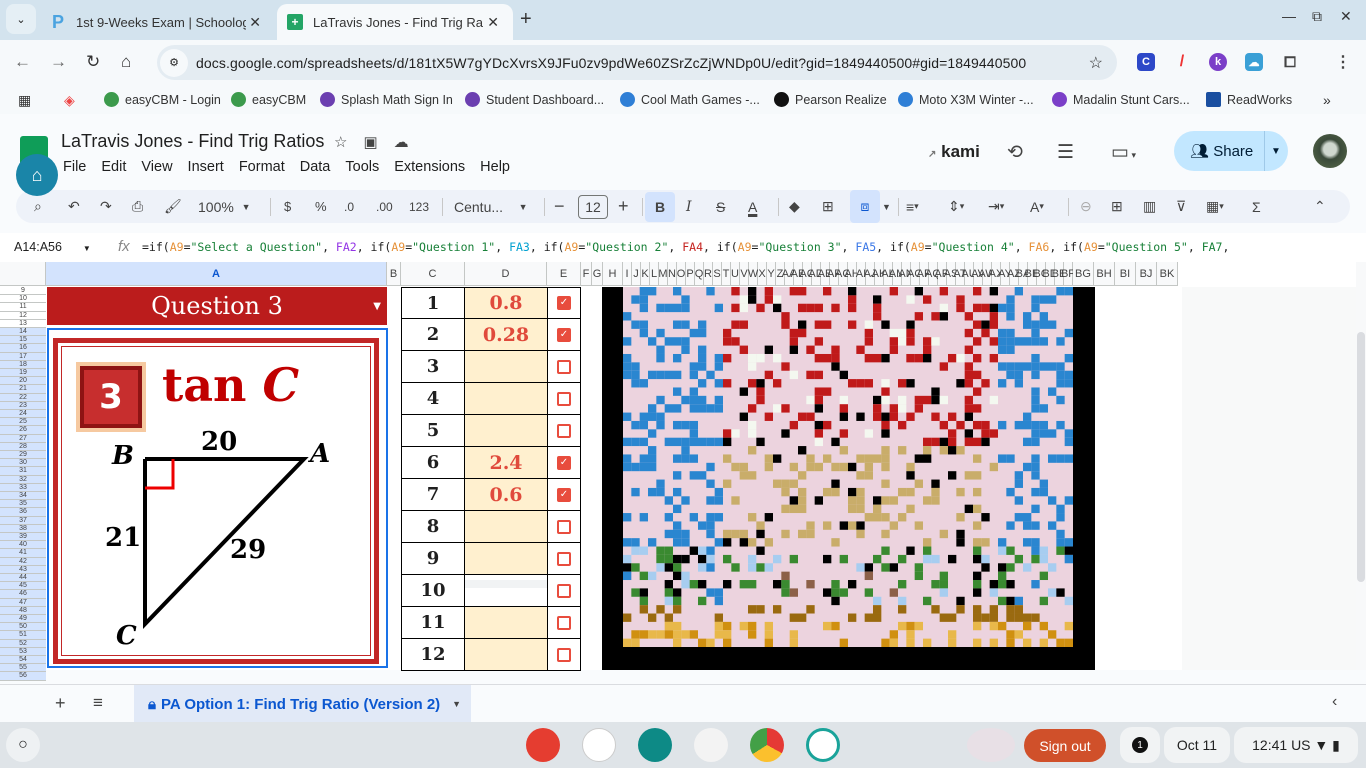 The image size is (1366, 768). I want to click on account-avatar, so click(1330, 151).